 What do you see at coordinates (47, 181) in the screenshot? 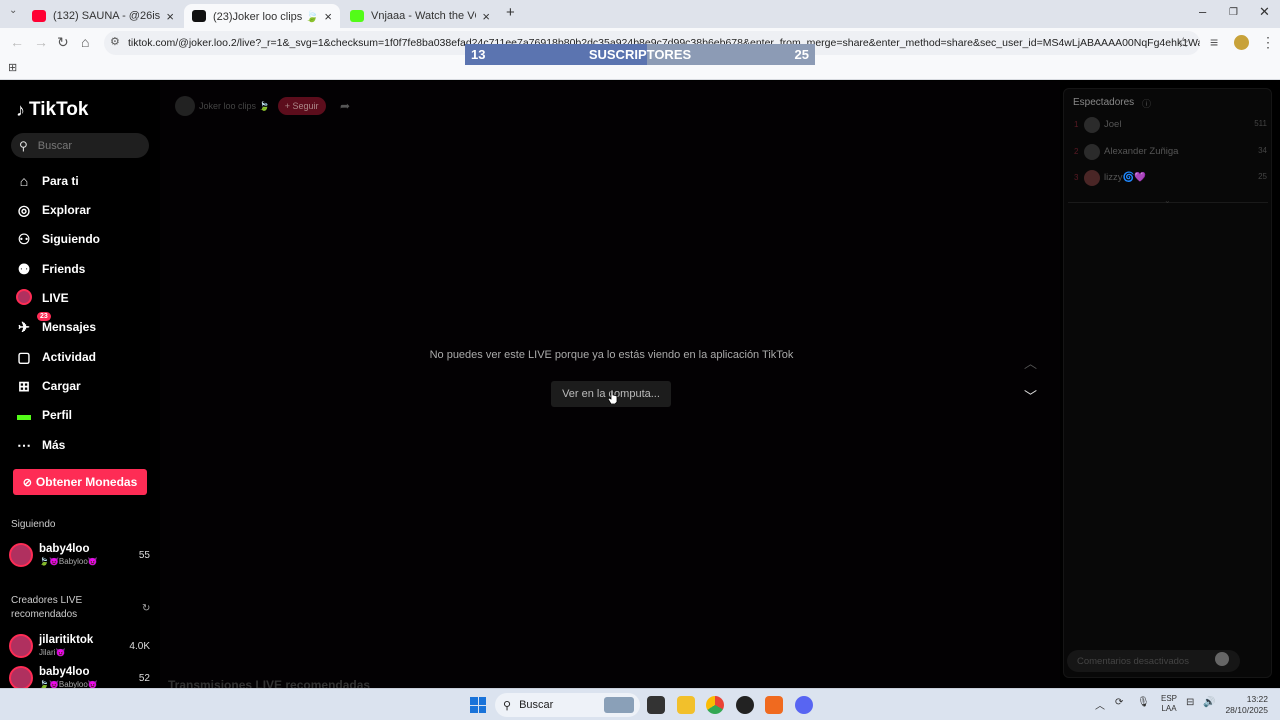
I see `sidebar-item-para-ti: ⌂ Para ti` at bounding box center [47, 181].